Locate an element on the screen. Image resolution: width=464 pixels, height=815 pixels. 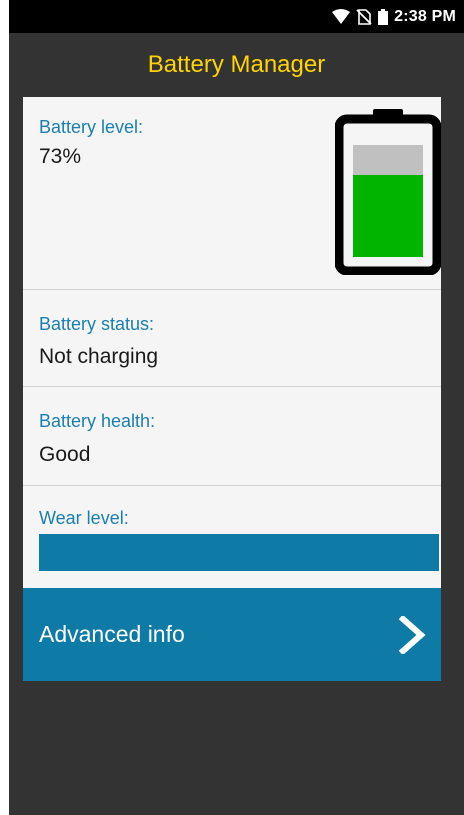
battery-gauge-icon is located at coordinates (388, 192).